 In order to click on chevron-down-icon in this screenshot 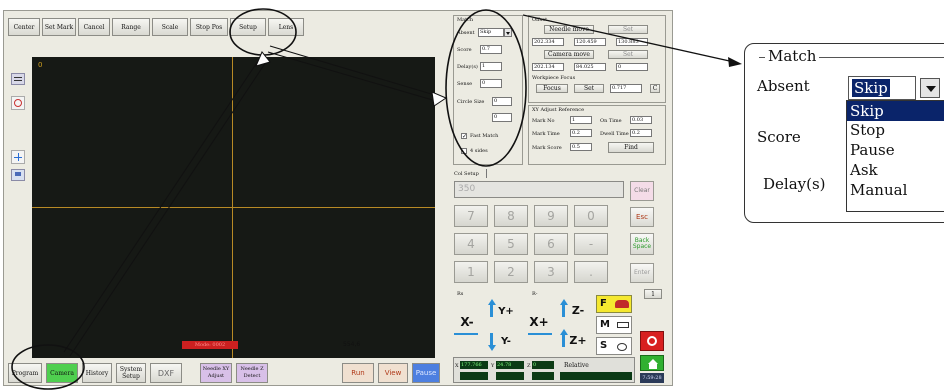, I will do `click(931, 89)`.